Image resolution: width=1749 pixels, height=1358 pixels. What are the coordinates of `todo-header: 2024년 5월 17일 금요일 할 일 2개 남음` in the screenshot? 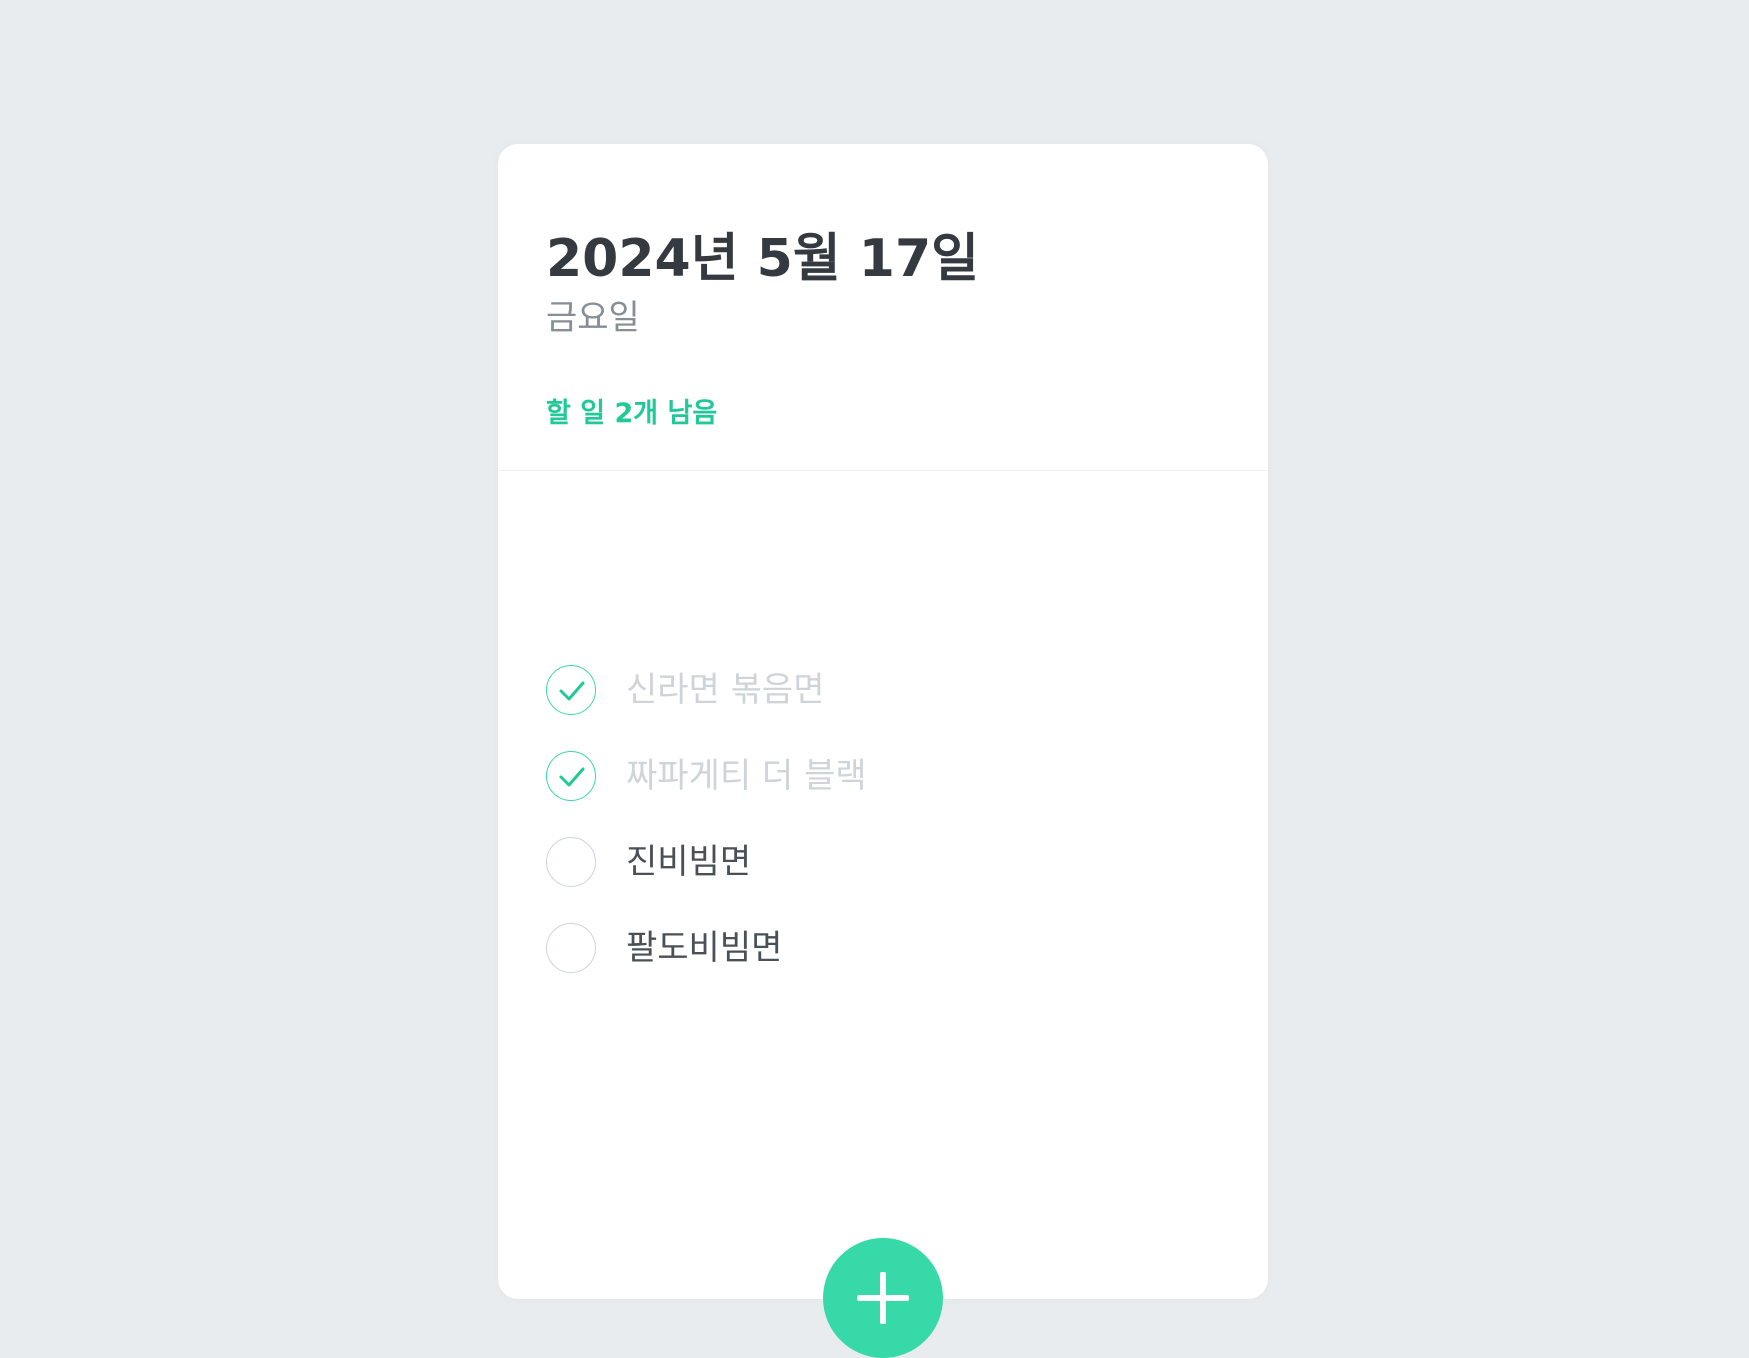 It's located at (883, 307).